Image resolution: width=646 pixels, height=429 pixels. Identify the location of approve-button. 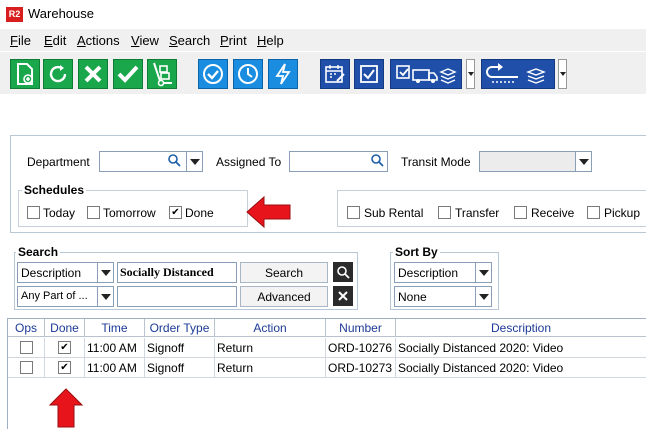
(128, 74).